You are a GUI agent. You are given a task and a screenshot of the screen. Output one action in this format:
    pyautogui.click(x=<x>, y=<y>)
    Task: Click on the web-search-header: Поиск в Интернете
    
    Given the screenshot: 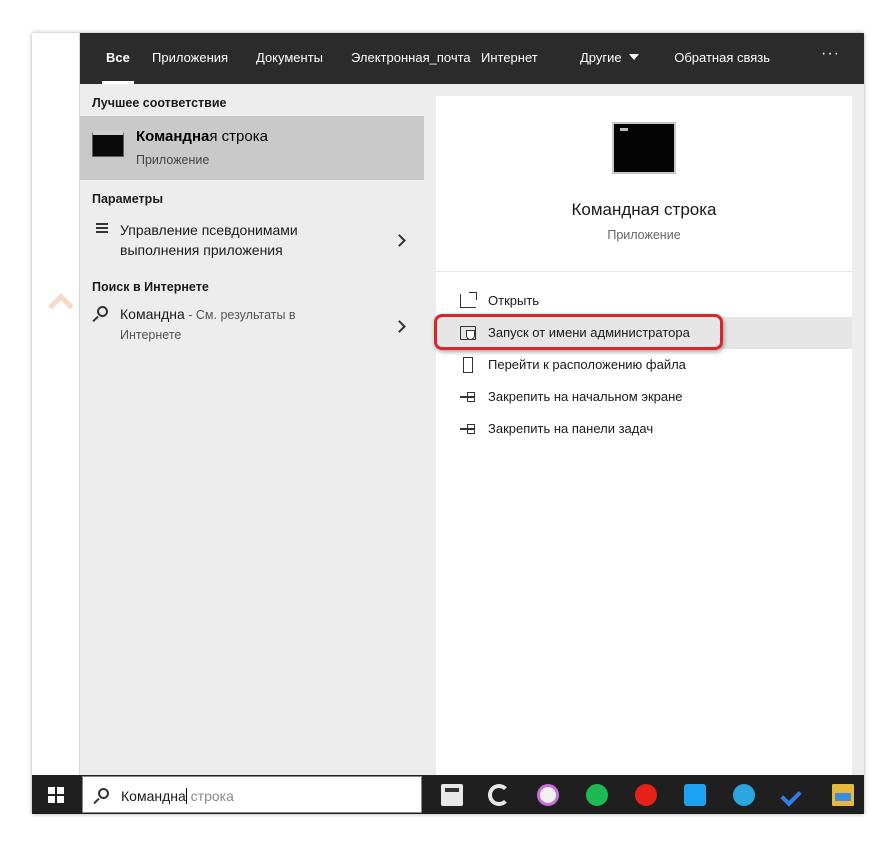 What is the action you would take?
    pyautogui.click(x=150, y=287)
    